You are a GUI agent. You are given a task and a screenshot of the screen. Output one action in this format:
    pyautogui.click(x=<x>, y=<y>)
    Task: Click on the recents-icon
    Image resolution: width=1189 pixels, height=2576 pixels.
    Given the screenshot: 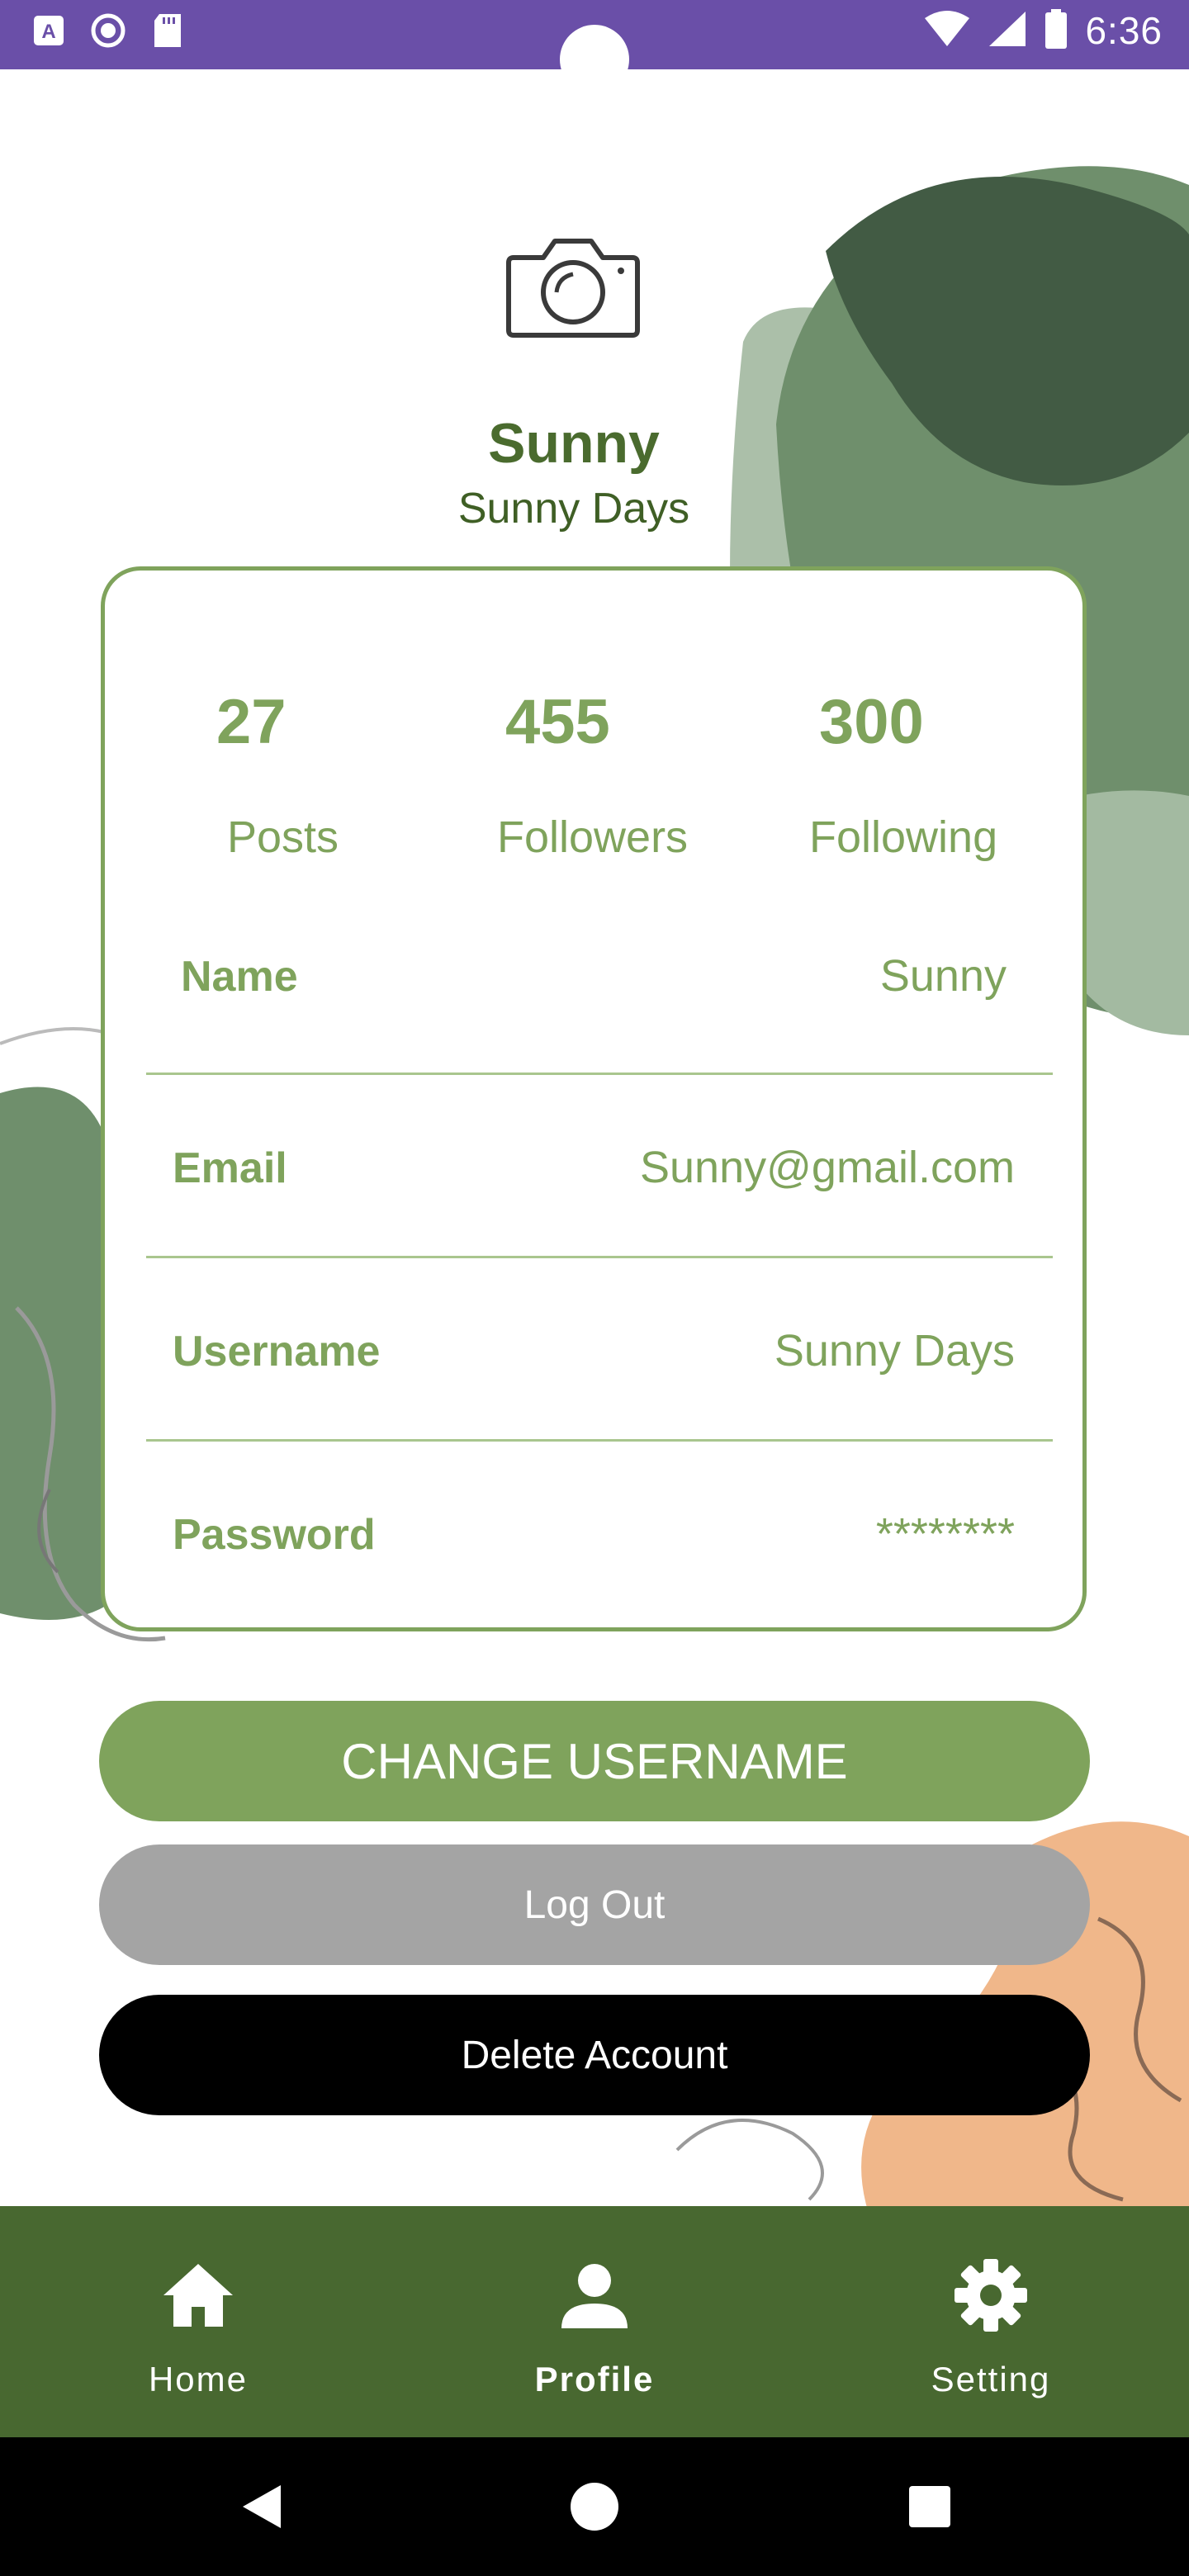 What is the action you would take?
    pyautogui.click(x=929, y=2506)
    